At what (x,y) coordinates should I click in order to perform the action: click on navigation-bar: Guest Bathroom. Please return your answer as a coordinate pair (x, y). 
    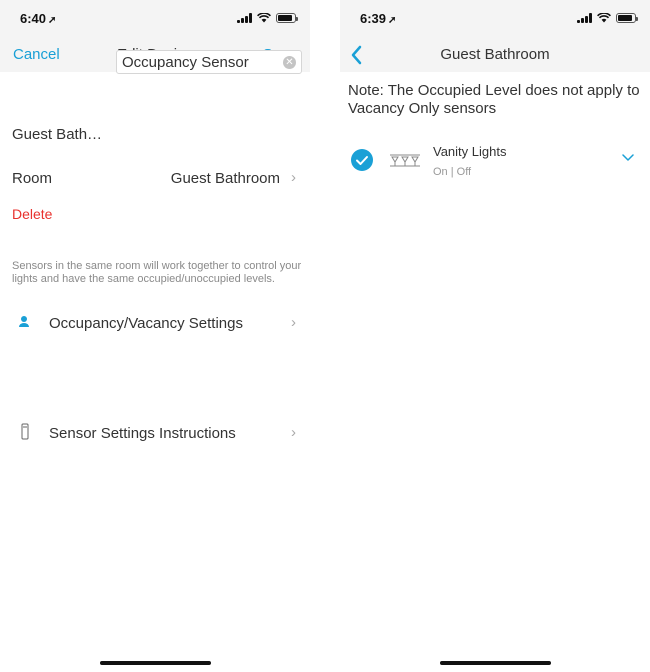
    Looking at the image, I should click on (495, 55).